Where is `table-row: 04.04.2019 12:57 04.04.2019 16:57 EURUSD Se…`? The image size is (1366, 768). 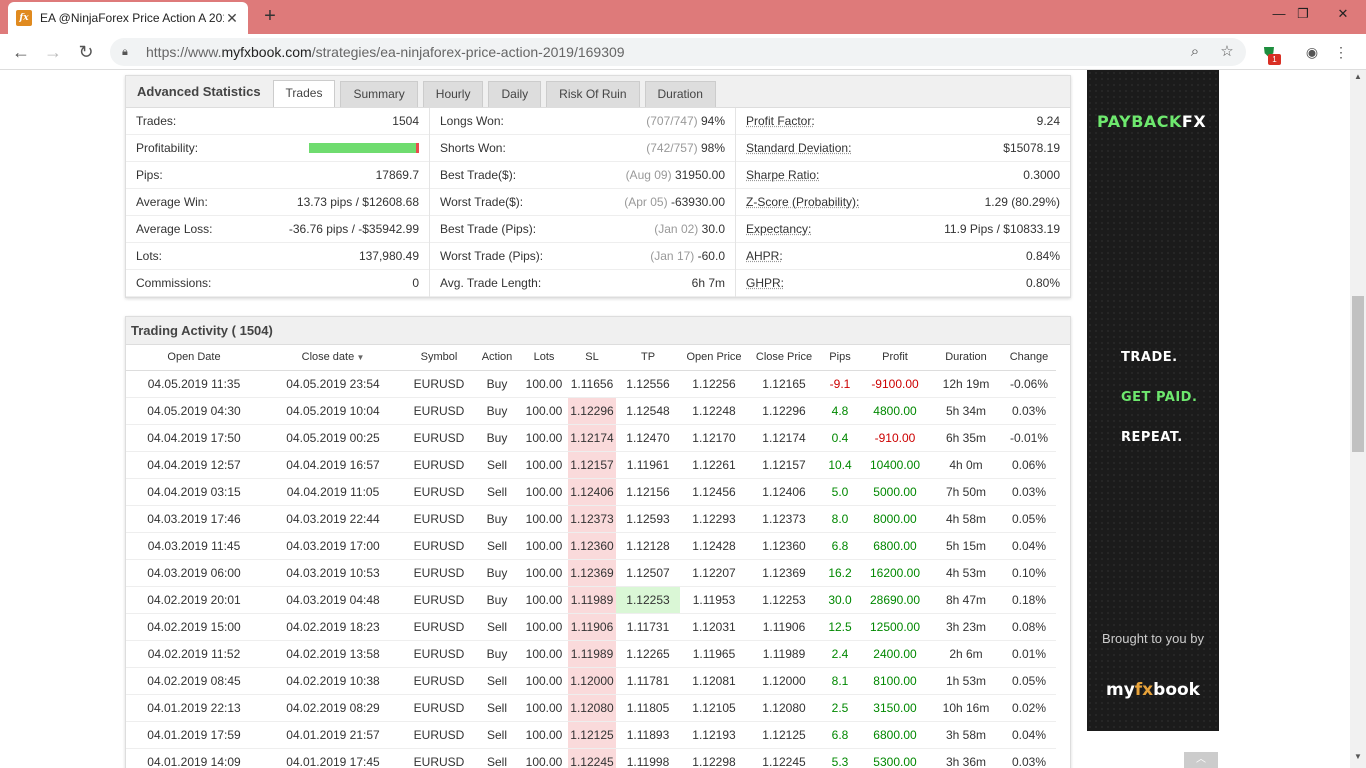 table-row: 04.04.2019 12:57 04.04.2019 16:57 EURUSD Se… is located at coordinates (591, 465).